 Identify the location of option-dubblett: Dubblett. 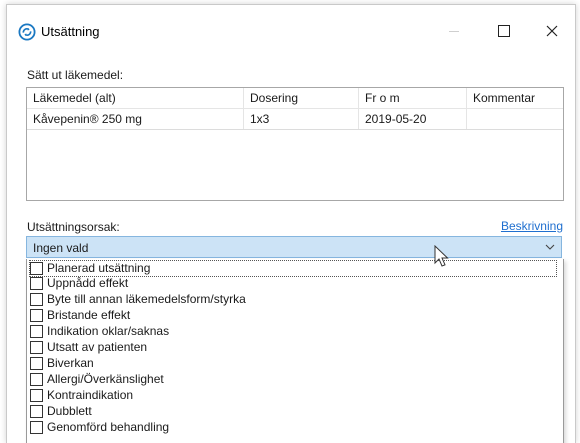
(61, 411).